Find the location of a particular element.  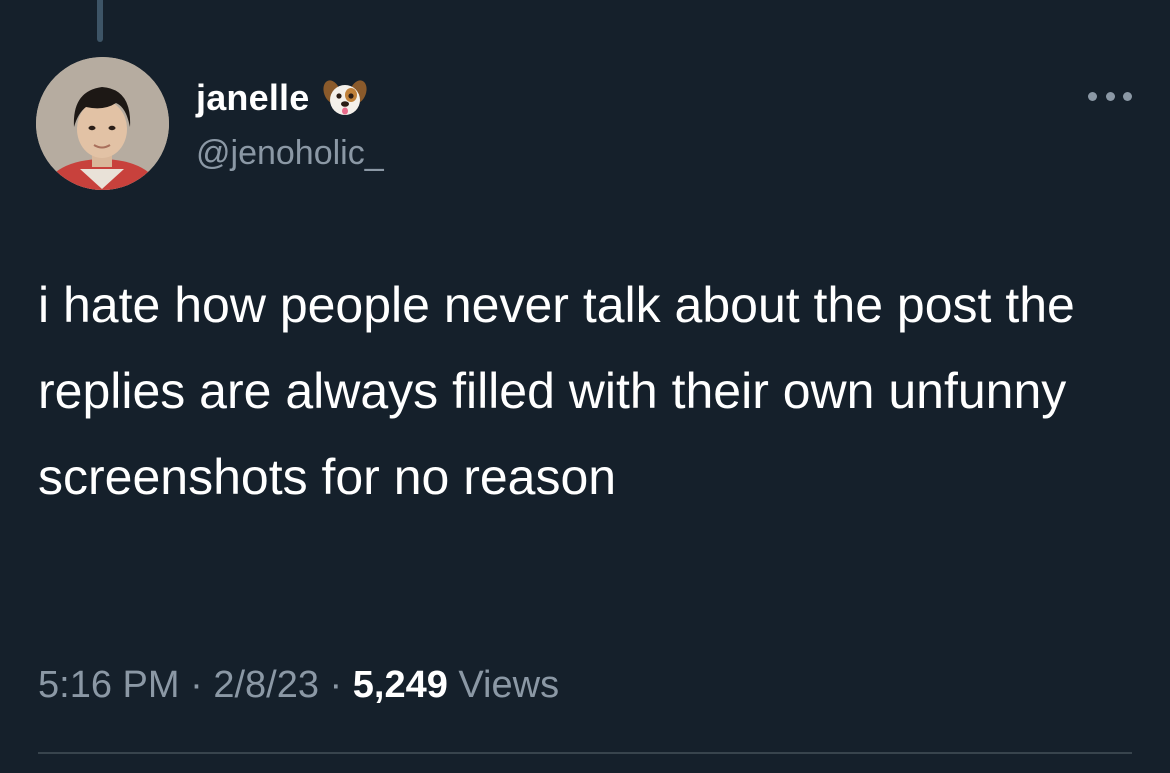

views-label: Views is located at coordinates (503, 685).